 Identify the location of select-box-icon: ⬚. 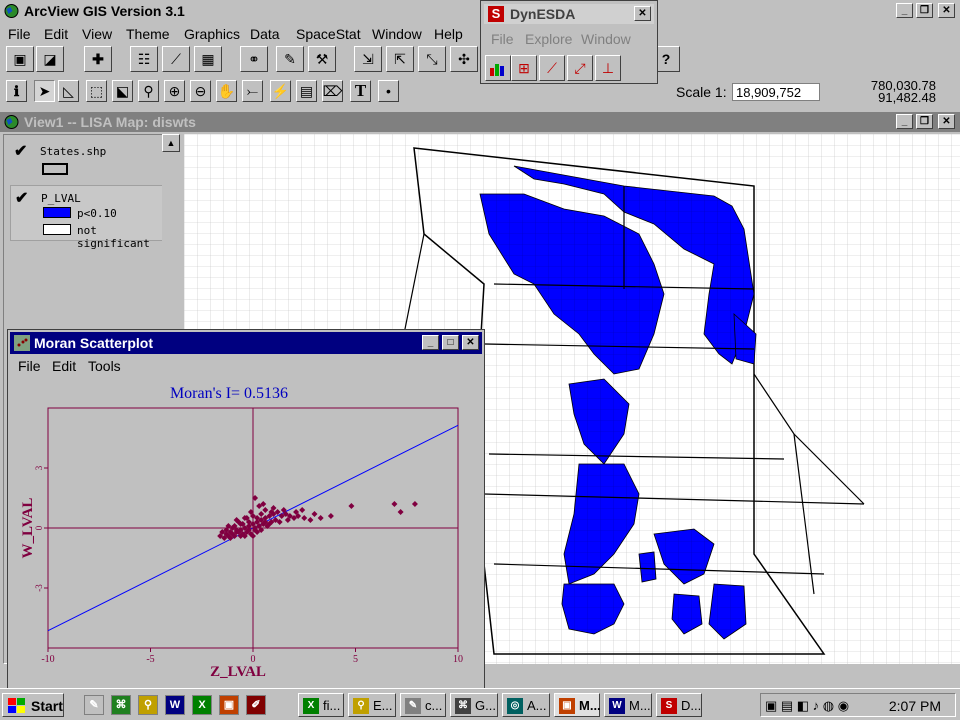
(96, 91).